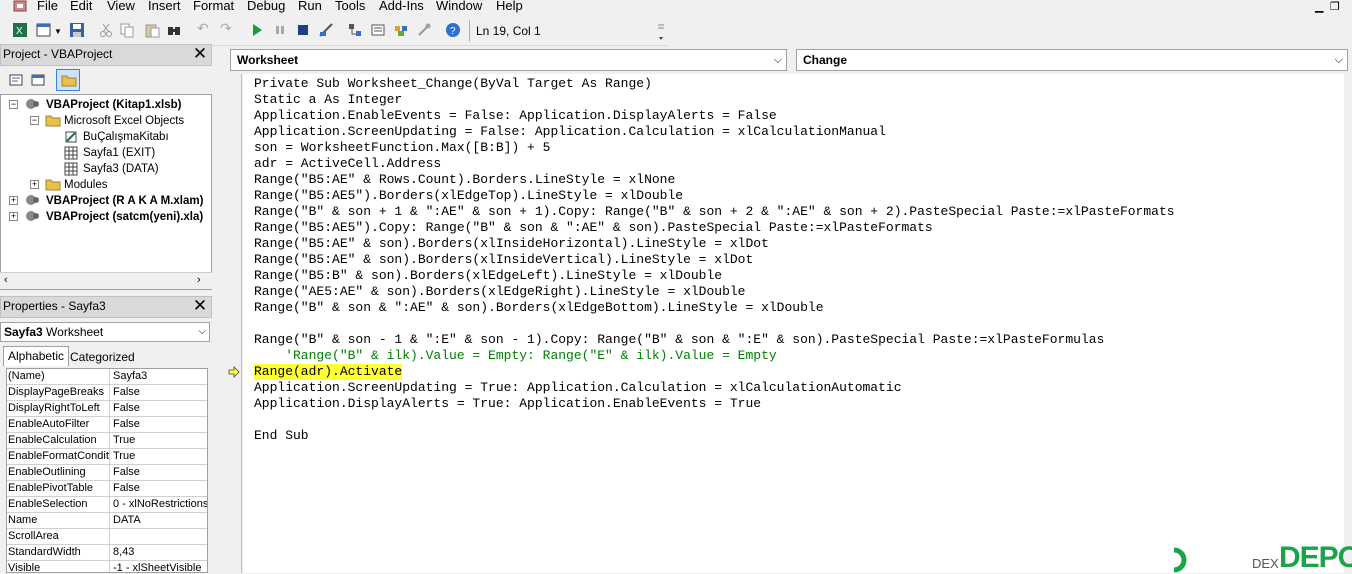 The width and height of the screenshot is (1352, 574). What do you see at coordinates (124, 217) in the screenshot?
I see `tree-item-satcm: VBAProject (satcm(yeni).xla)` at bounding box center [124, 217].